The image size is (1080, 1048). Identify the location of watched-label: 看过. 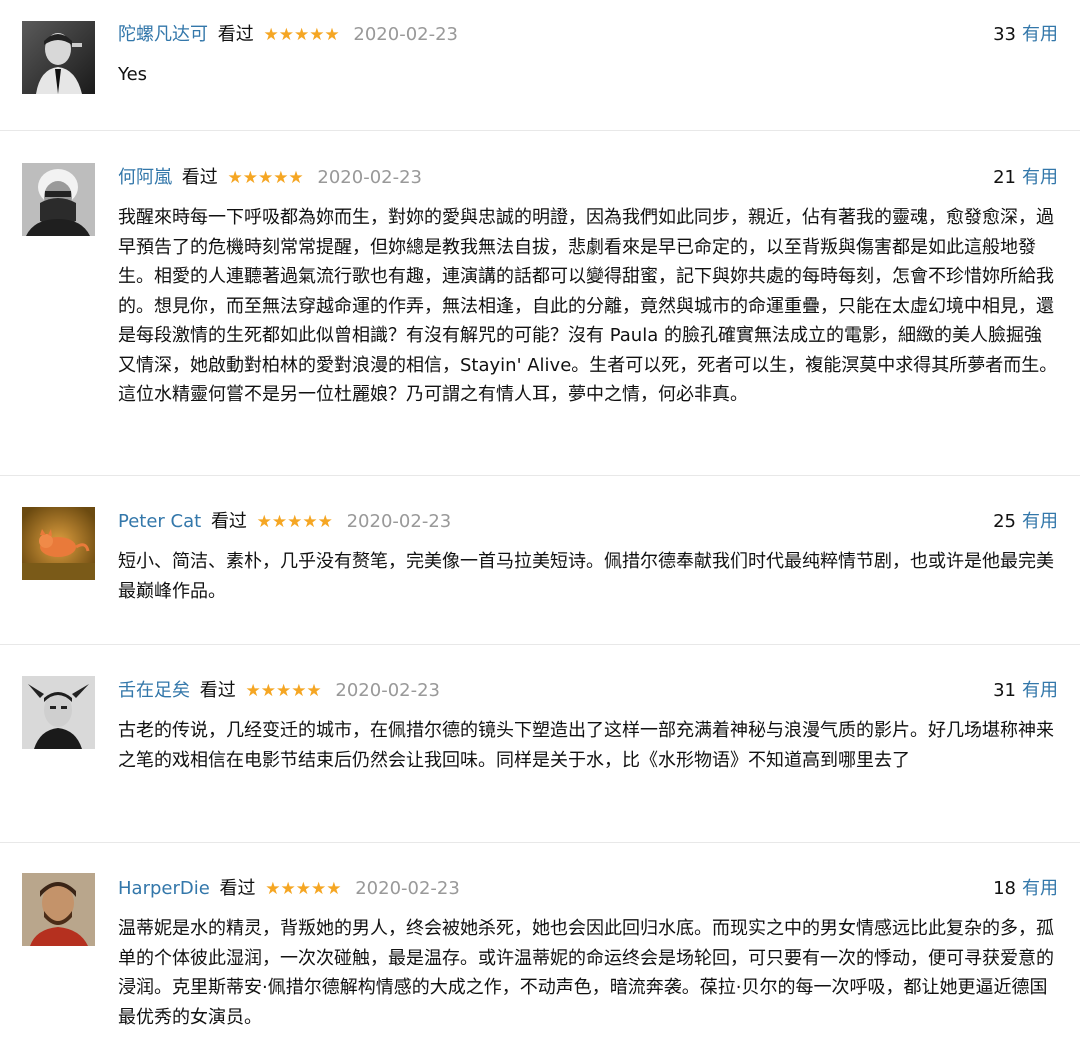
(237, 888).